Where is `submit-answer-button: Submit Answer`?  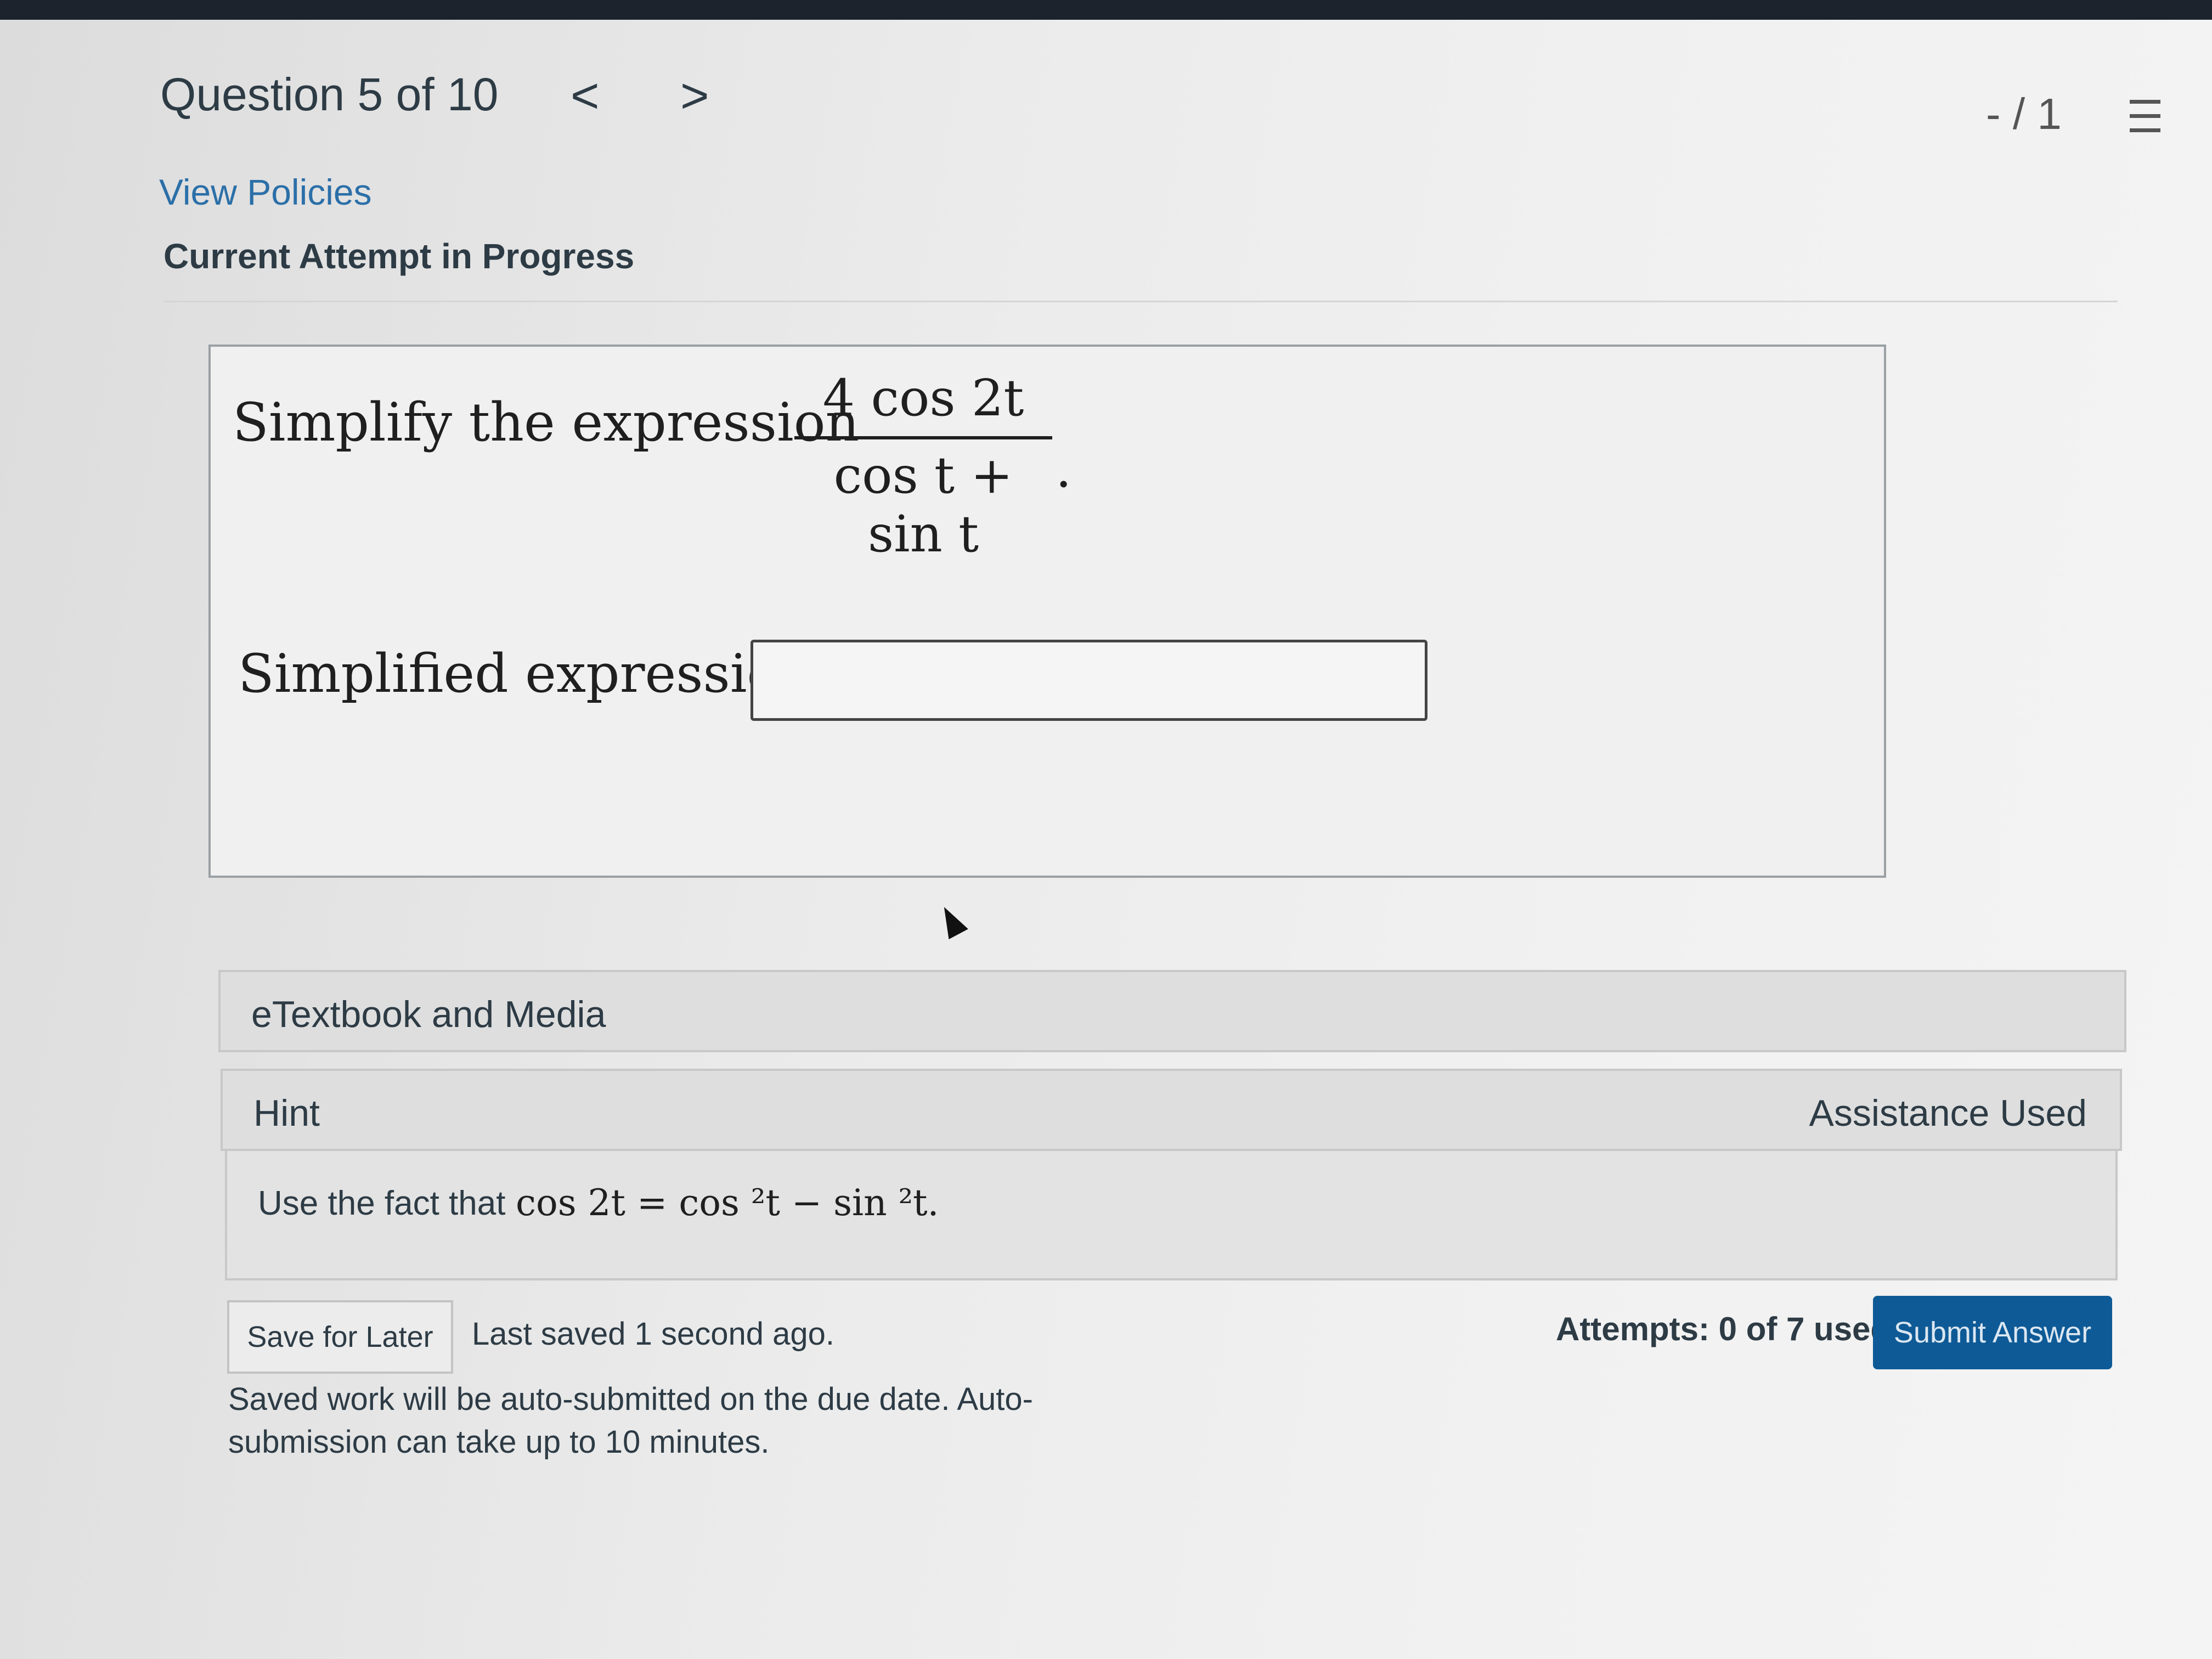 submit-answer-button: Submit Answer is located at coordinates (1992, 1332).